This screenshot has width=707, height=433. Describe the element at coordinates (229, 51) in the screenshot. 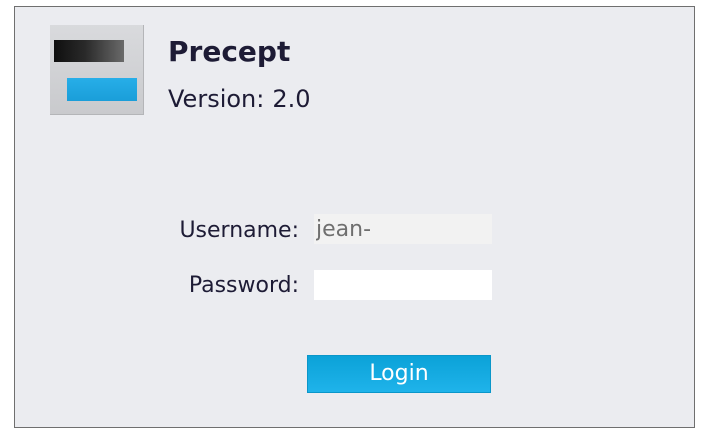

I see `app-name: Precept` at that location.